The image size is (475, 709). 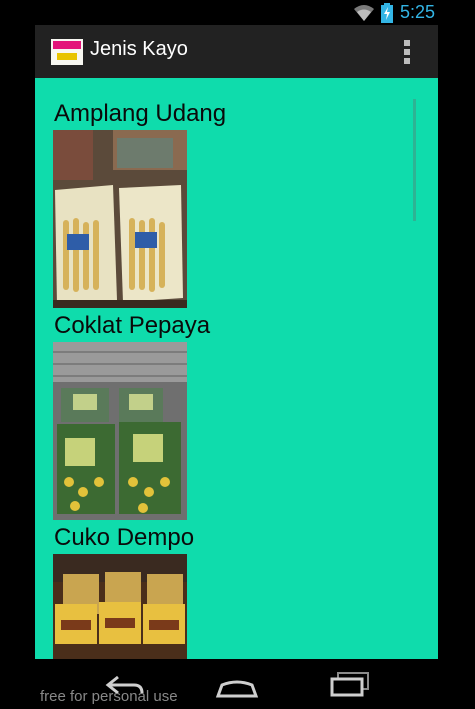 I want to click on overflow-menu-icon, so click(x=407, y=52).